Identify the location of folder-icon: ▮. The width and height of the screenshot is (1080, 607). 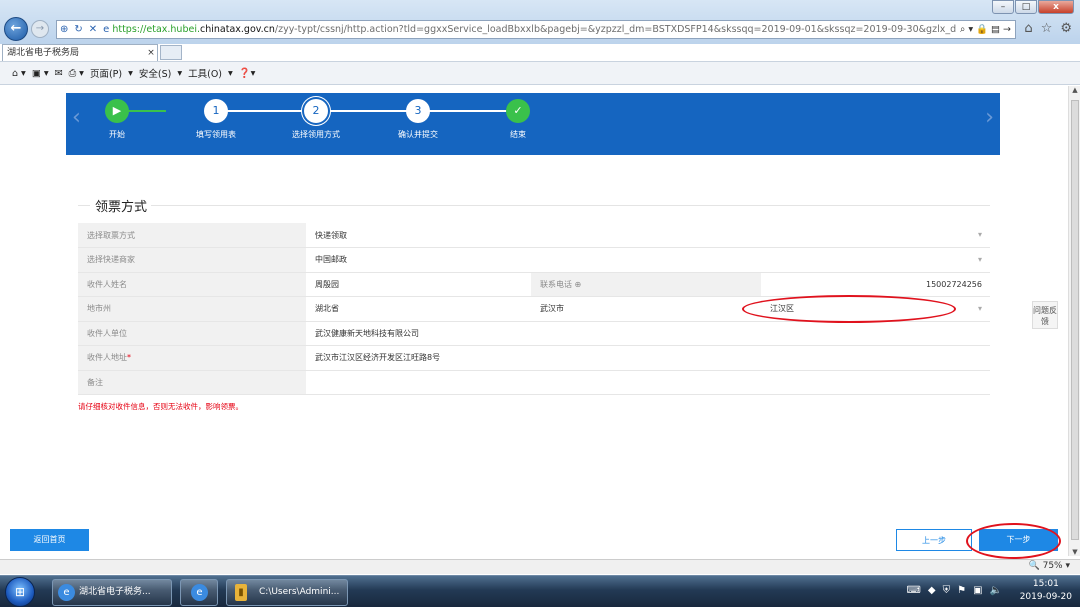
(241, 592).